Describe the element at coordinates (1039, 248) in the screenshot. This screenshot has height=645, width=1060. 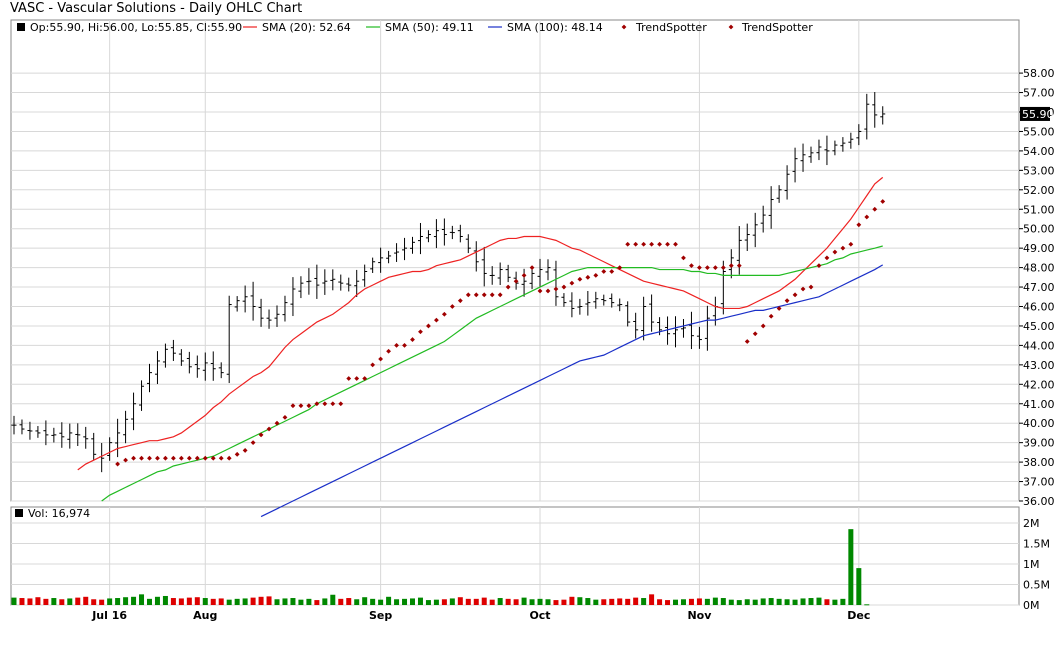
I see `price-tick-label: 49.00` at that location.